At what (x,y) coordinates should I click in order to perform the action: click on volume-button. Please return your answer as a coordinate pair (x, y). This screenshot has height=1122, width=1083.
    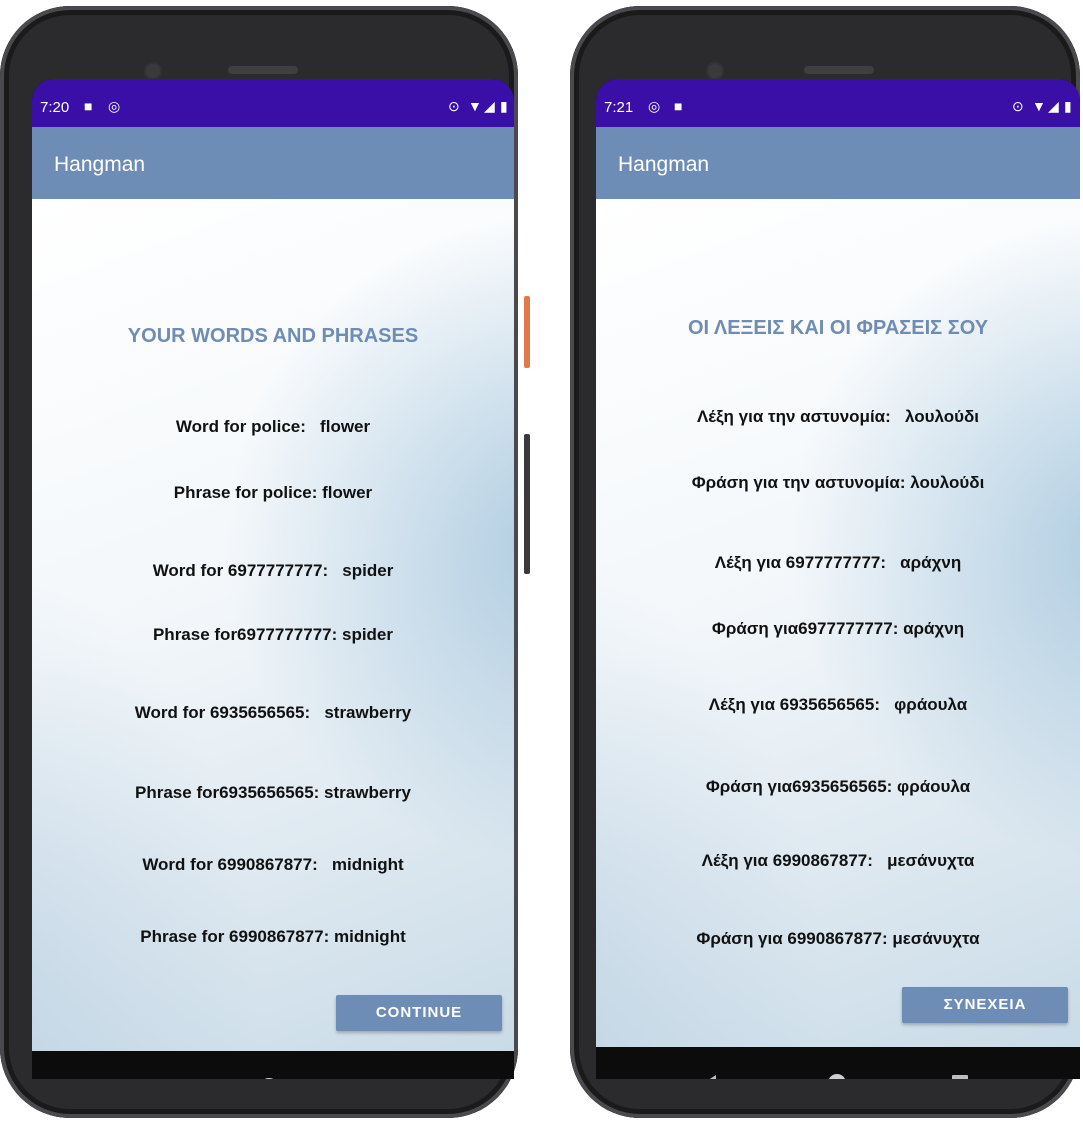
    Looking at the image, I should click on (527, 504).